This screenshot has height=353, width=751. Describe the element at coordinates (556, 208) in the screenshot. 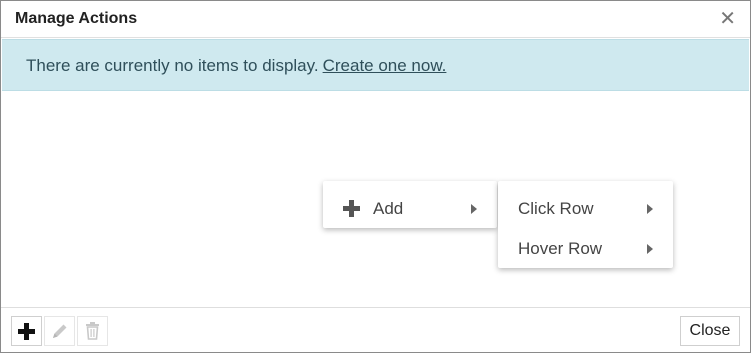

I see `submenu-item-click-row-label: Click Row` at that location.